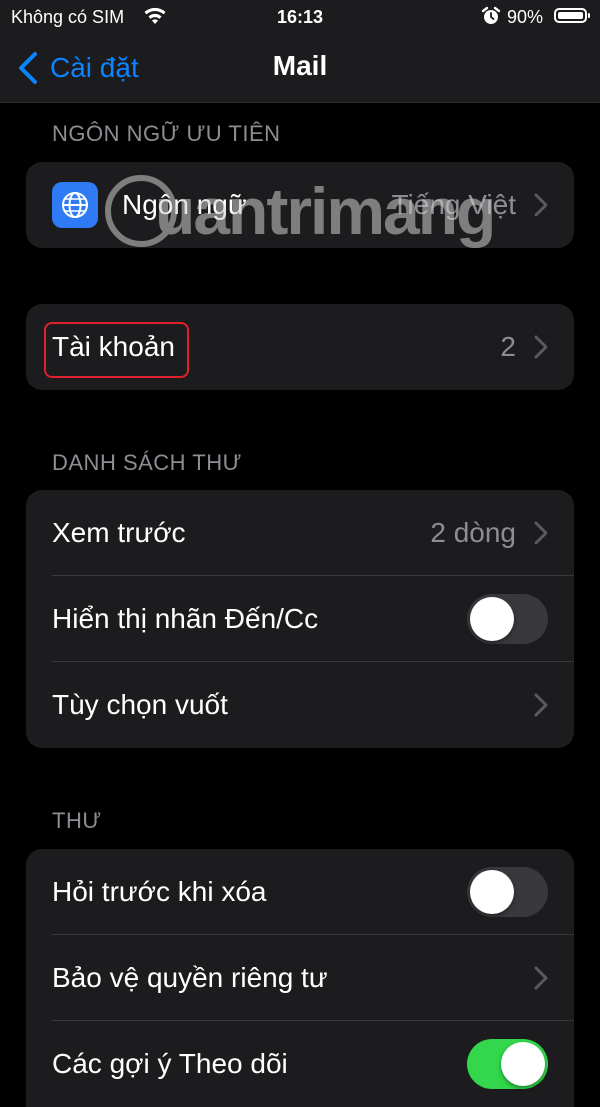  What do you see at coordinates (300, 533) in the screenshot?
I see `preview-row: Xem trước 2 dòng` at bounding box center [300, 533].